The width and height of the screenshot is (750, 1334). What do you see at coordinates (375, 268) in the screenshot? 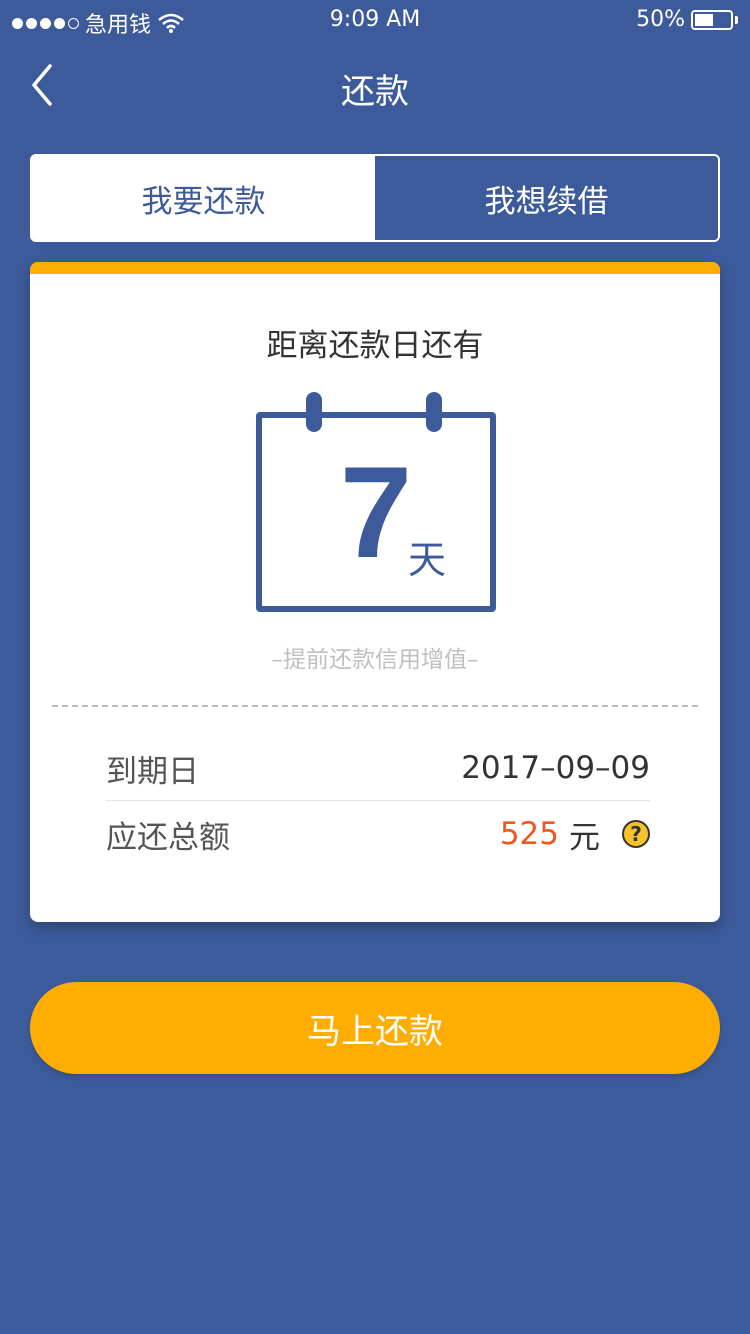
I see `card-accent-bar` at bounding box center [375, 268].